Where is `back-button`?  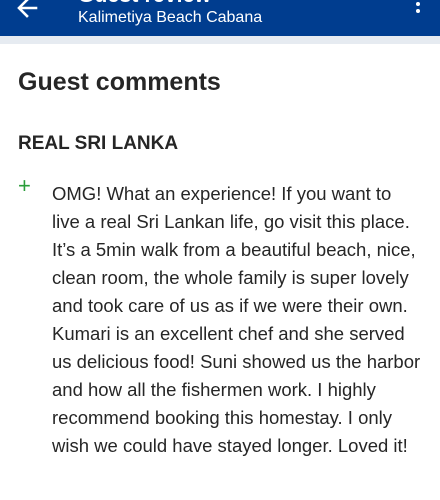
back-button is located at coordinates (32, 11).